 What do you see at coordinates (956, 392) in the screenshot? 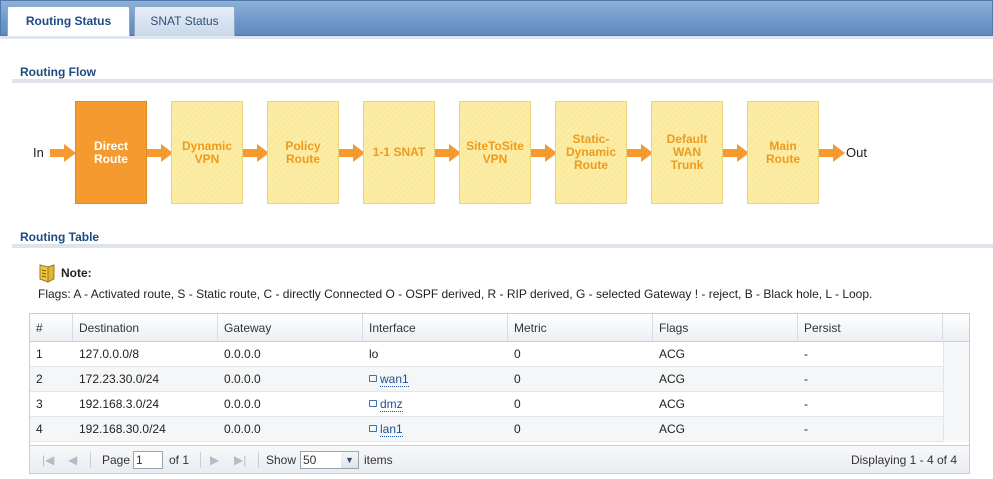
I see `table-scrollbar` at bounding box center [956, 392].